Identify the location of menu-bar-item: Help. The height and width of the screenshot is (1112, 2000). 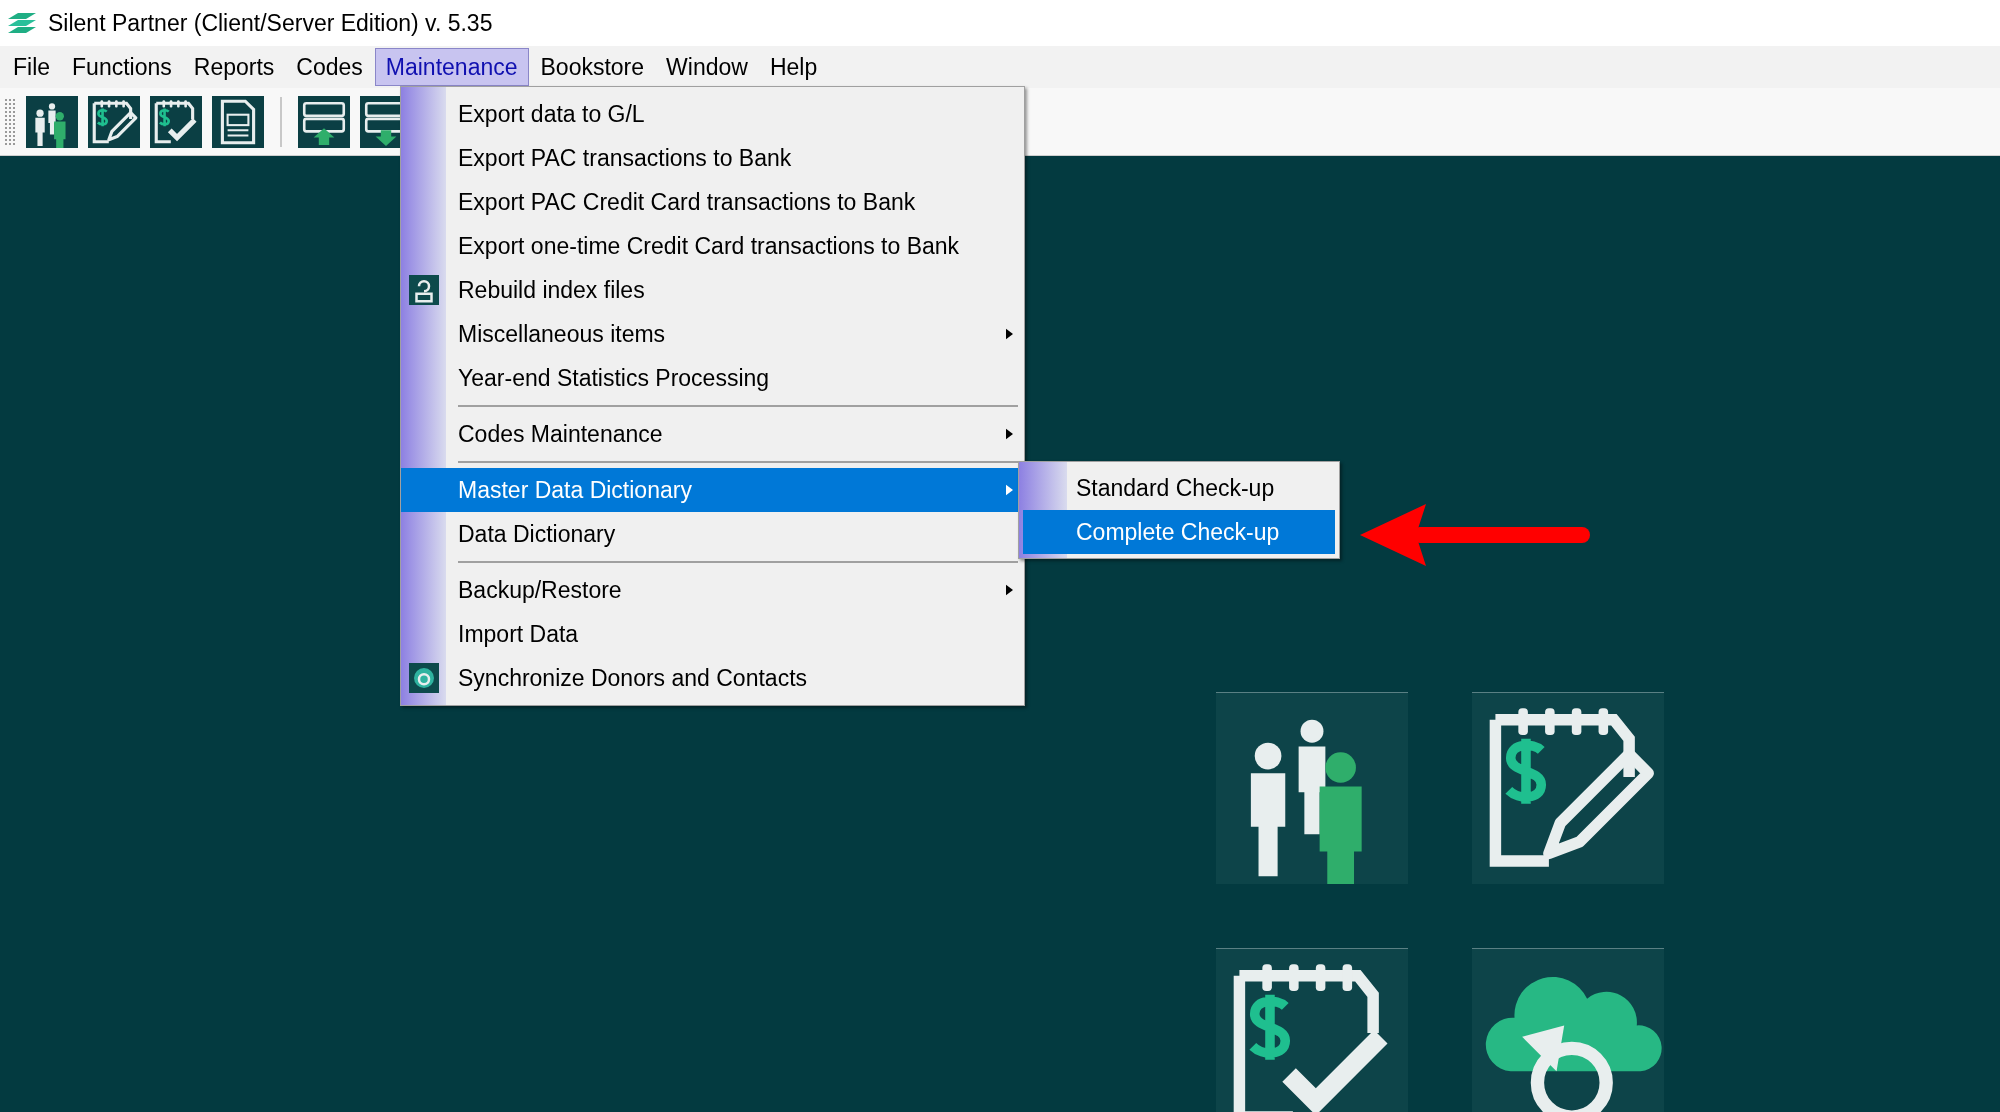
(793, 67).